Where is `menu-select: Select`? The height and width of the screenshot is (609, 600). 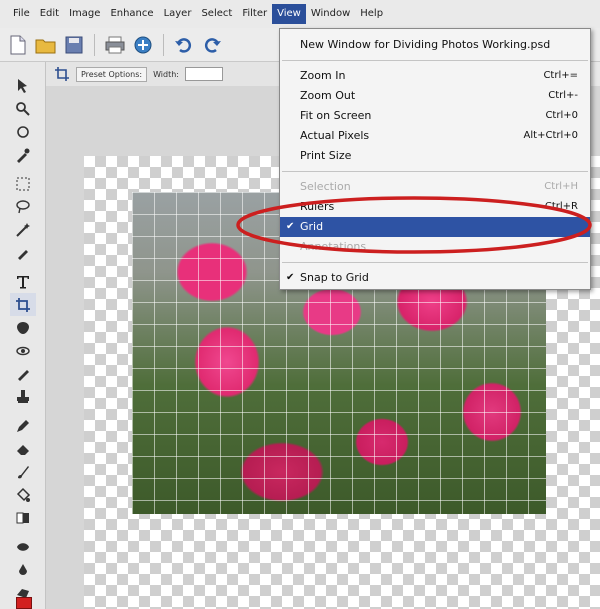
menu-select: Select is located at coordinates (216, 14).